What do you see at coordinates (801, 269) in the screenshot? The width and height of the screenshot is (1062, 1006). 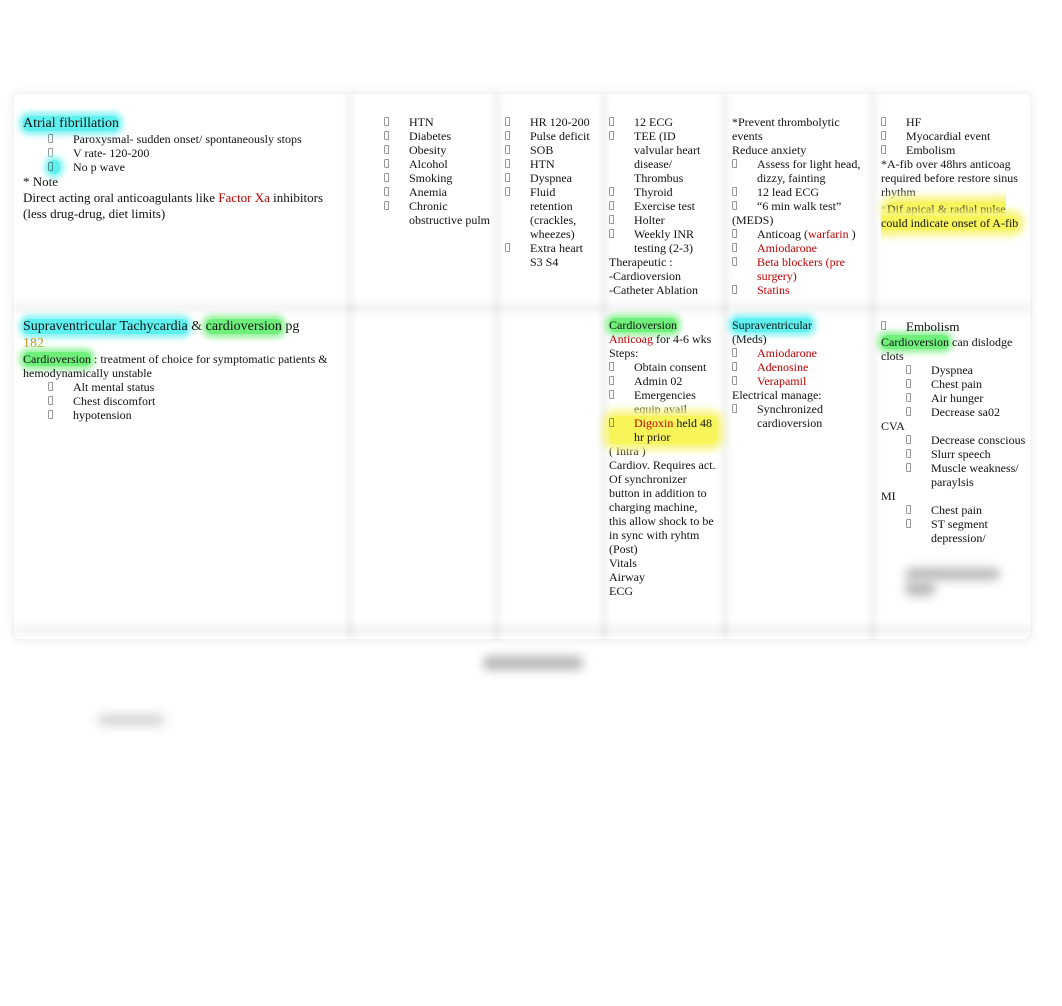 I see `list-item-text: Beta blockers (pre surgery)` at bounding box center [801, 269].